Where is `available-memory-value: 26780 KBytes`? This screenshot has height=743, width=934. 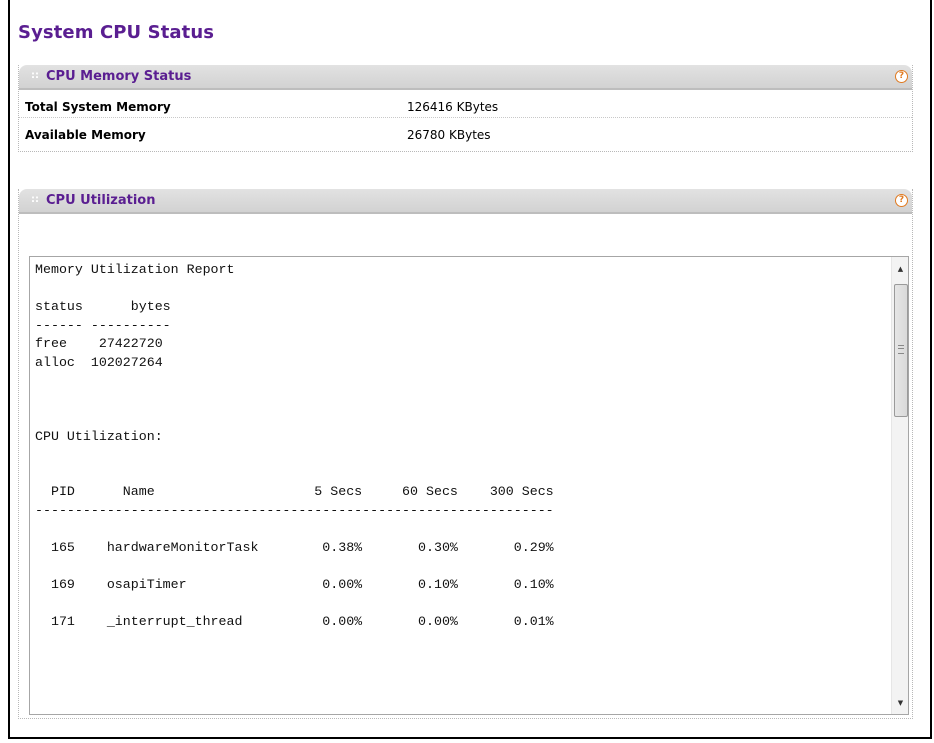
available-memory-value: 26780 KBytes is located at coordinates (449, 135).